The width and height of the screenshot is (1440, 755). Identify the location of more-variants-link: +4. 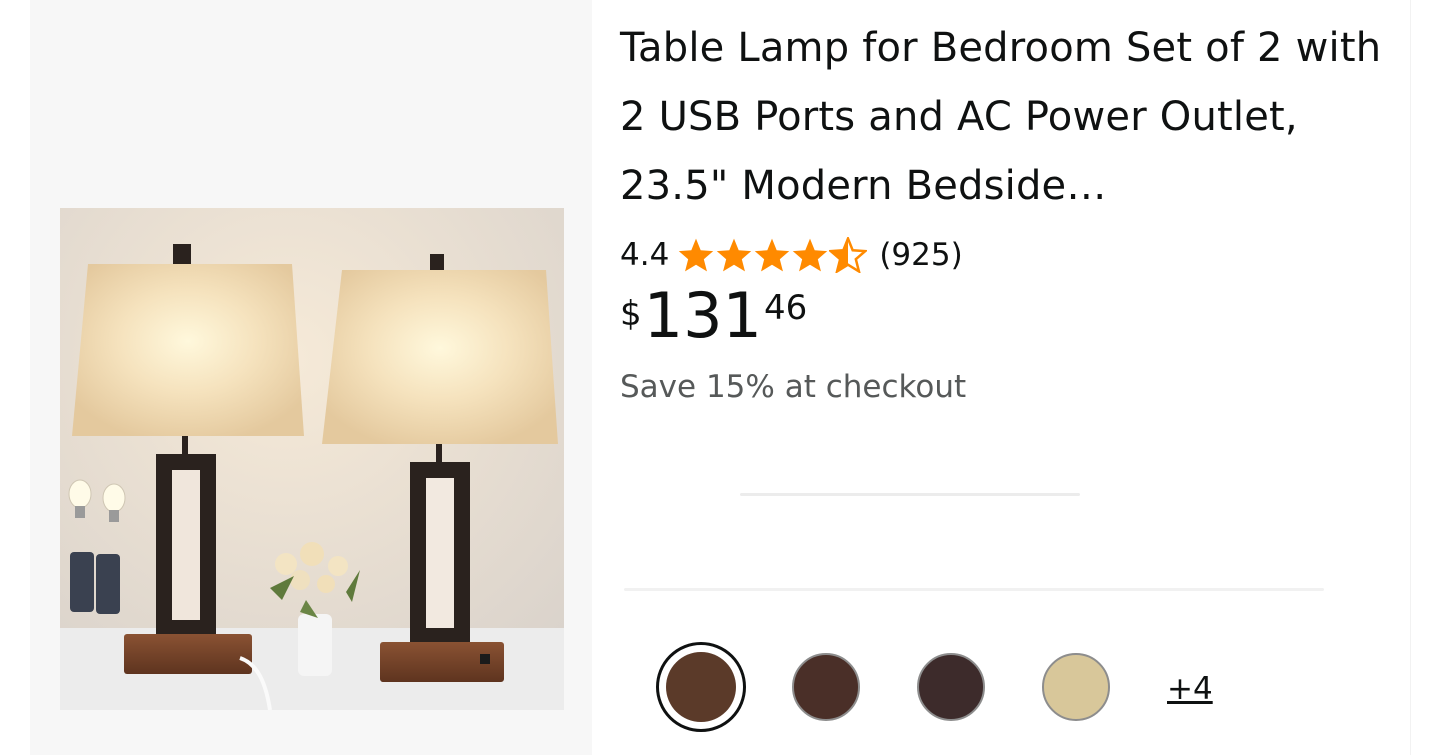
(1190, 687).